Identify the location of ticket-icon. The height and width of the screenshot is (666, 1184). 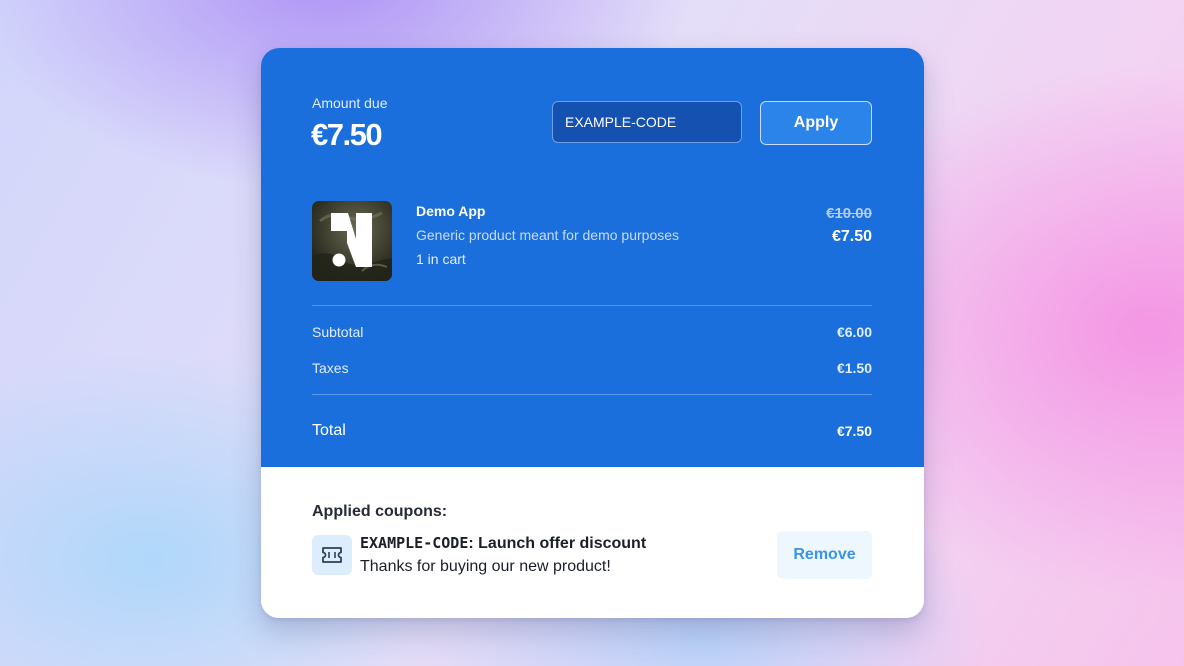
(332, 555).